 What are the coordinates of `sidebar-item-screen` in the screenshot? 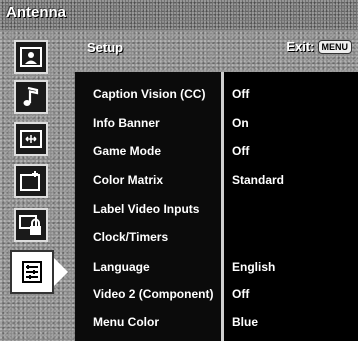 It's located at (31, 139).